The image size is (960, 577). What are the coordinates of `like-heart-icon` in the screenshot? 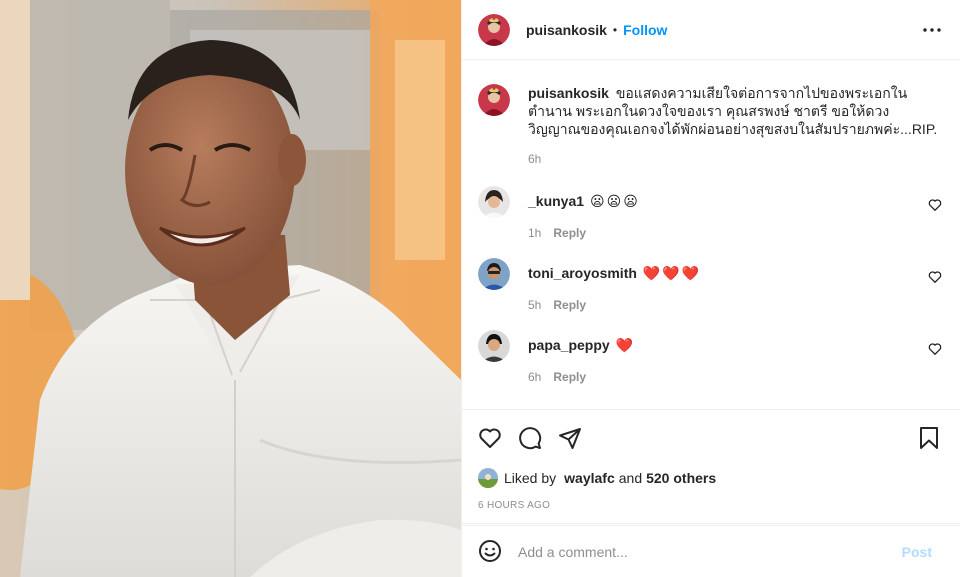 It's located at (491, 438).